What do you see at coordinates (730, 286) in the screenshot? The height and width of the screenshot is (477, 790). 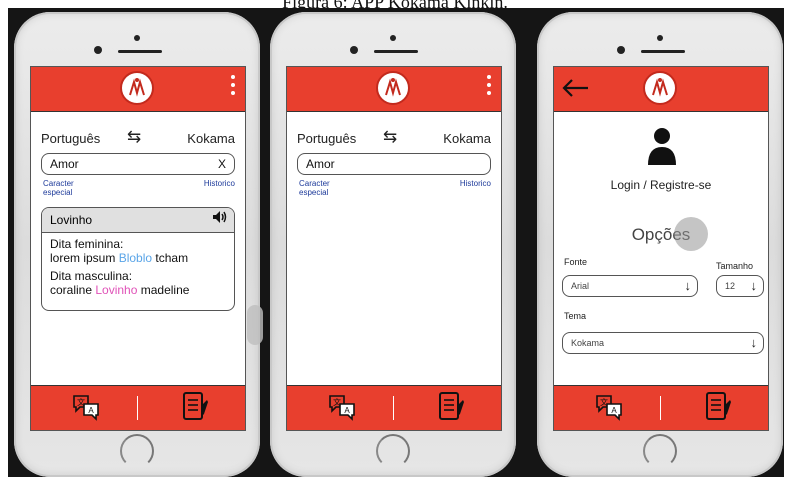 I see `size-select-value: 12` at bounding box center [730, 286].